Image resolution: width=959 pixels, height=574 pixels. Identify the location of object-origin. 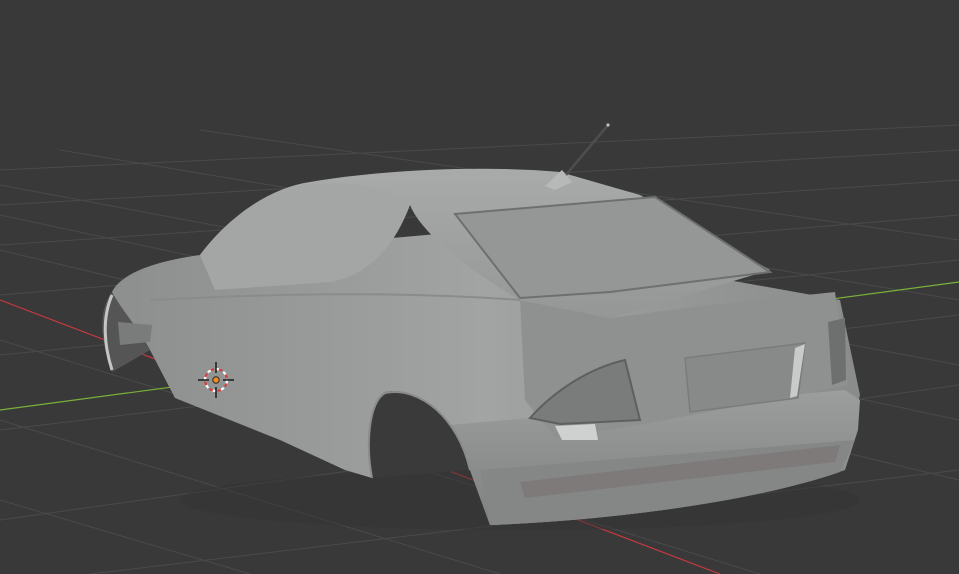
(216, 380).